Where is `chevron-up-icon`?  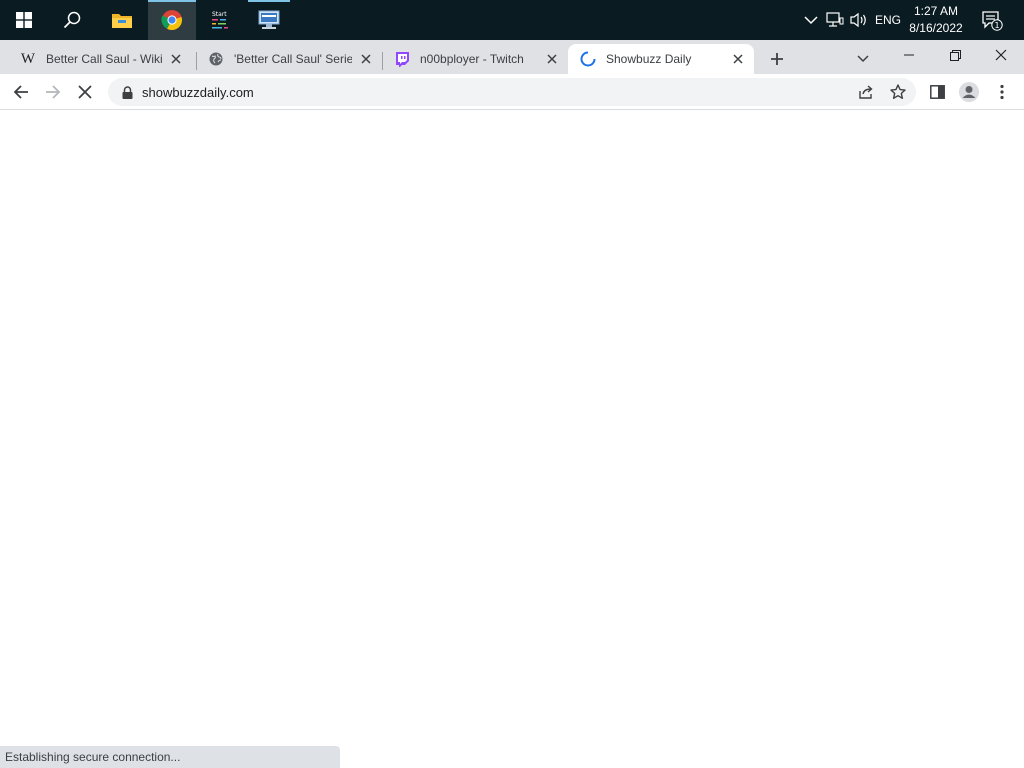
chevron-up-icon is located at coordinates (811, 20).